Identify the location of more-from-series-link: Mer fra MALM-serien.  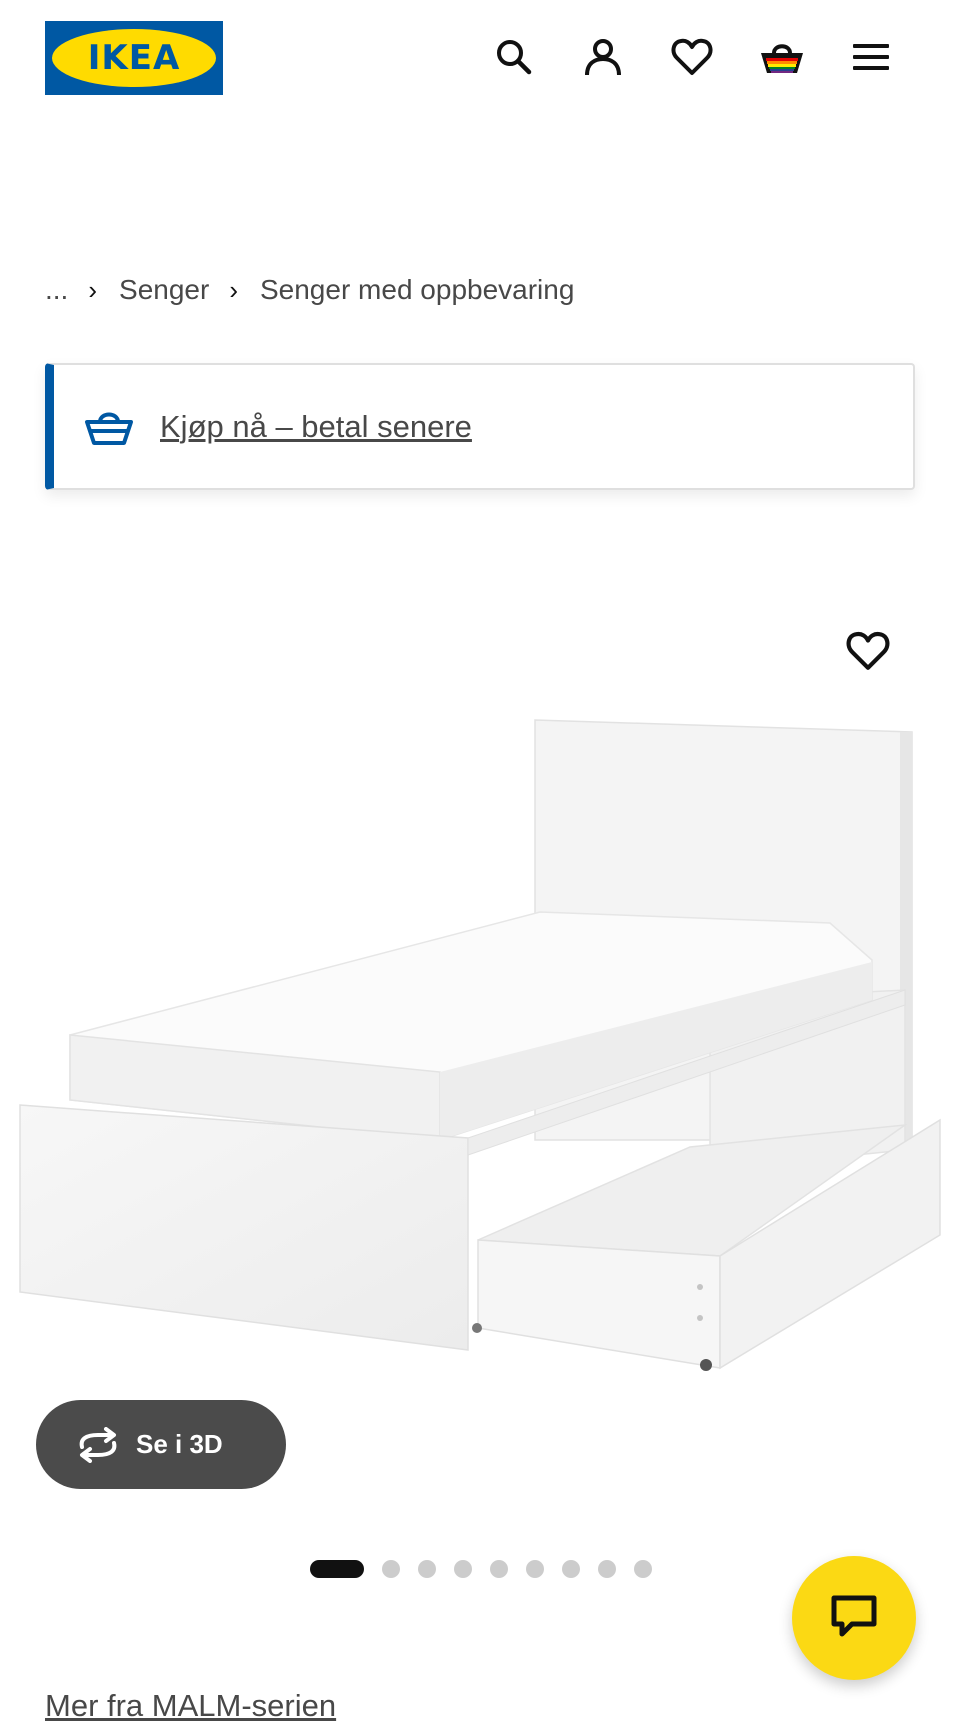
(190, 1706).